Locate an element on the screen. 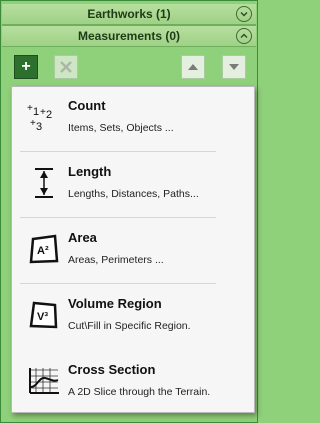 Image resolution: width=320 pixels, height=423 pixels. chevron-down-icon is located at coordinates (244, 14).